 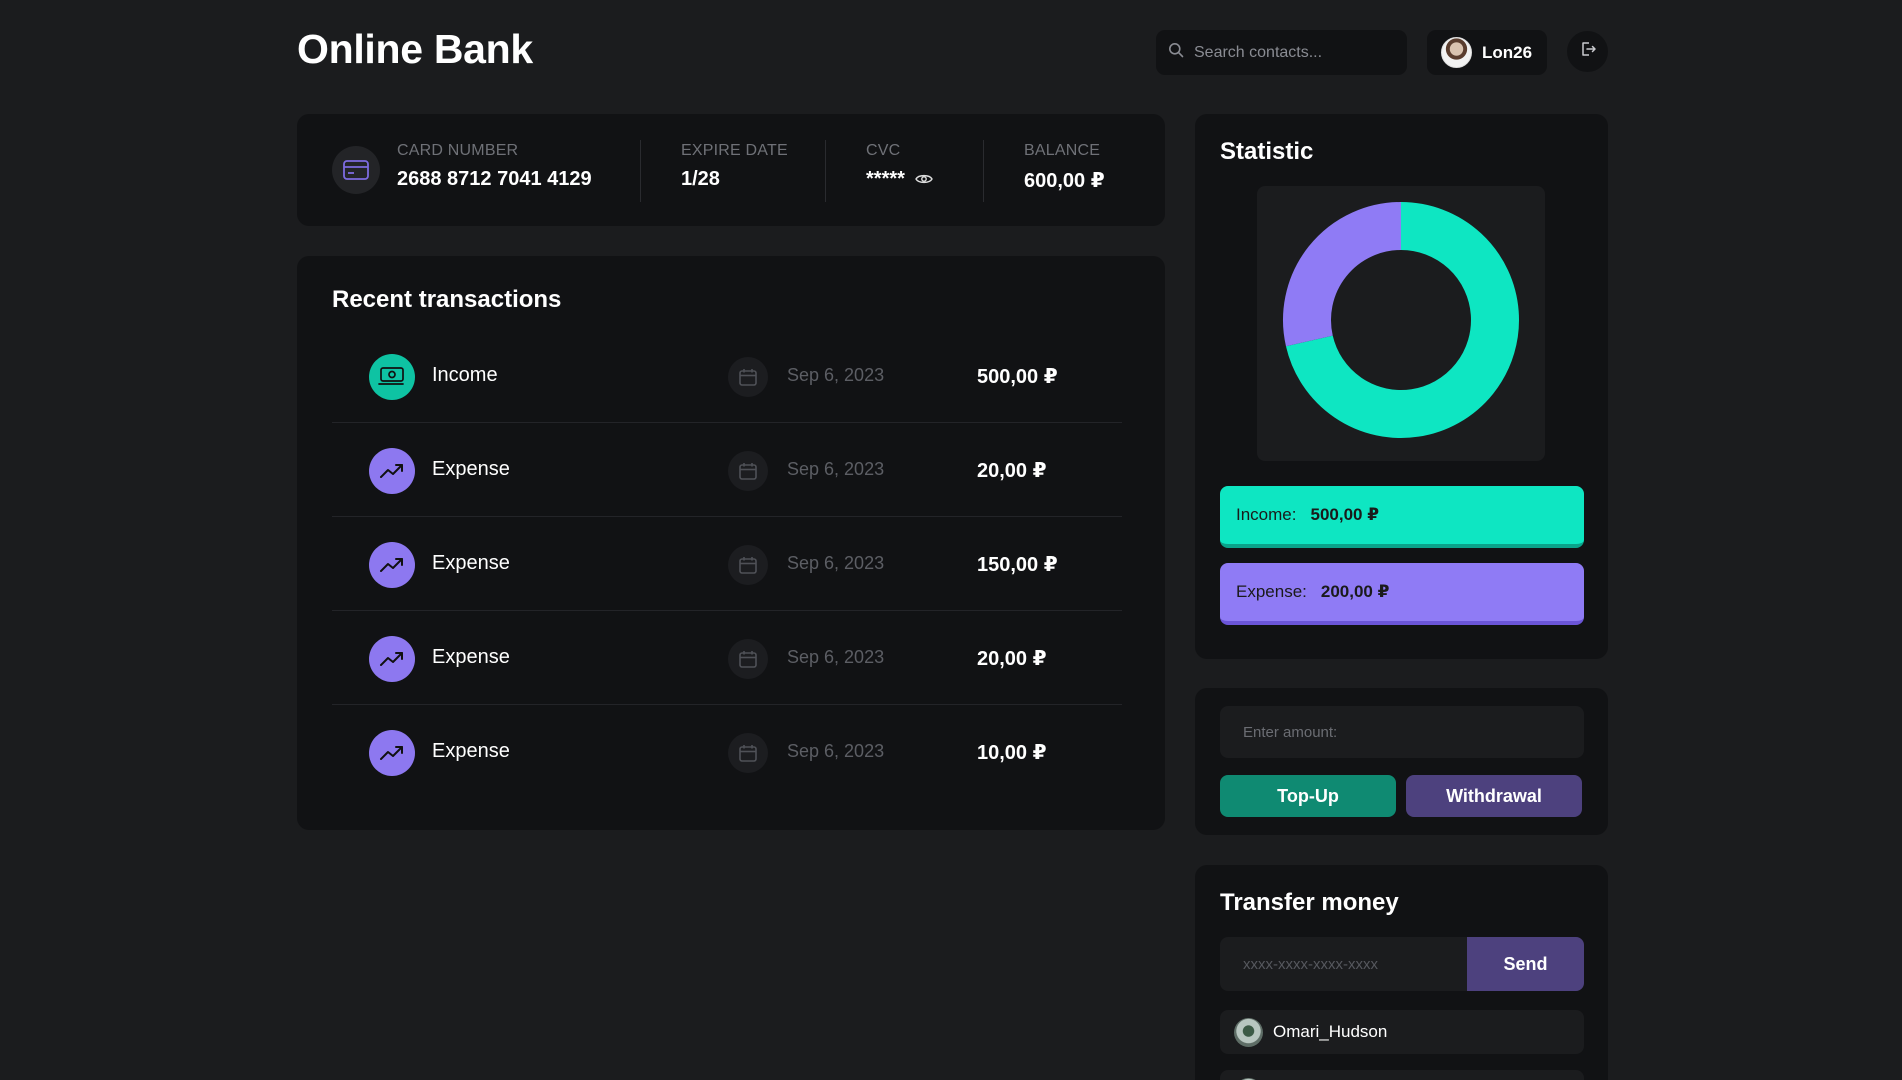 I want to click on credit-card-icon, so click(x=356, y=170).